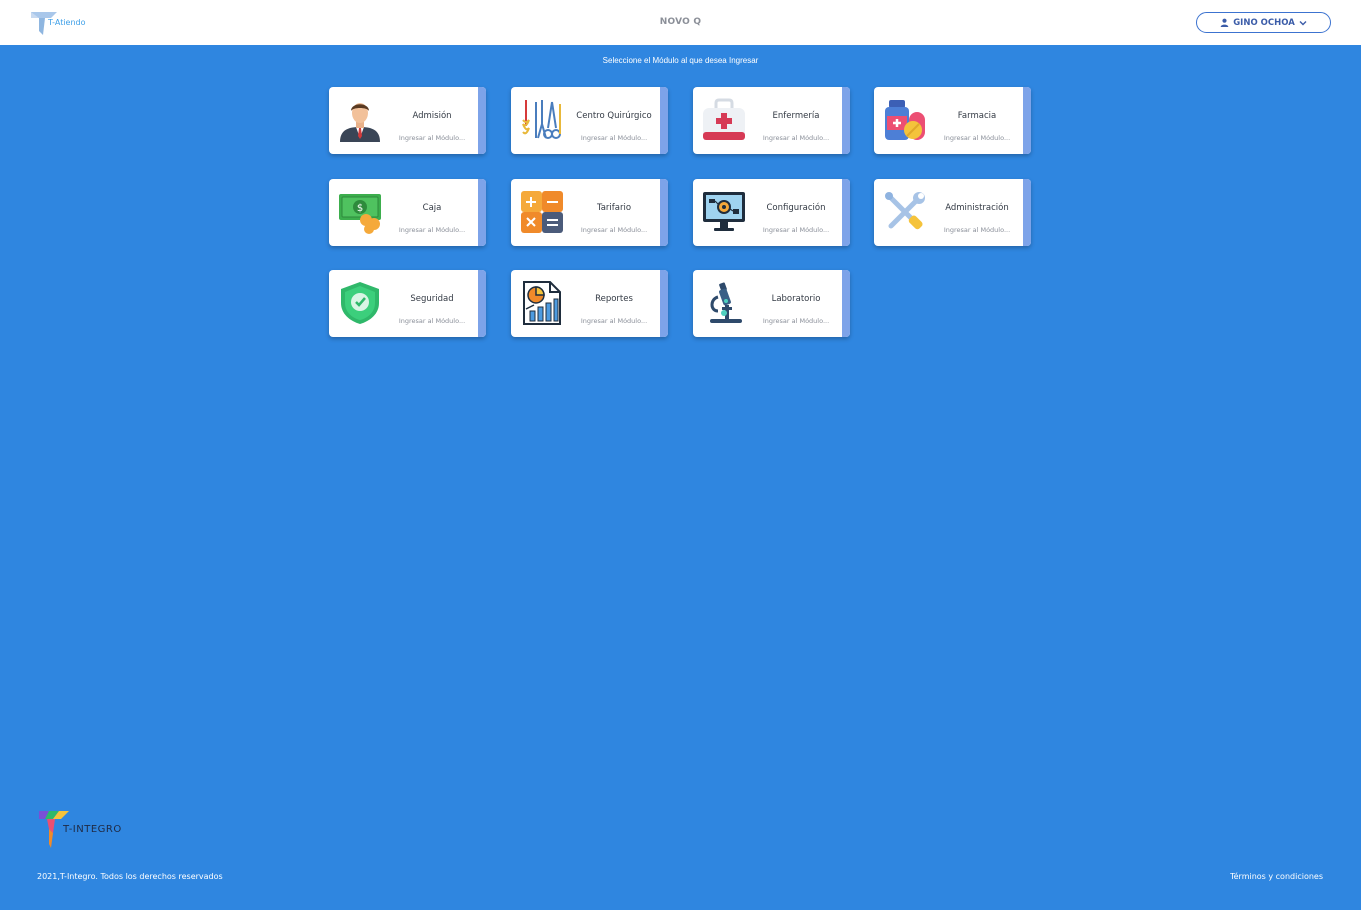 The height and width of the screenshot is (910, 1361). What do you see at coordinates (432, 116) in the screenshot?
I see `module-label: Admisión` at bounding box center [432, 116].